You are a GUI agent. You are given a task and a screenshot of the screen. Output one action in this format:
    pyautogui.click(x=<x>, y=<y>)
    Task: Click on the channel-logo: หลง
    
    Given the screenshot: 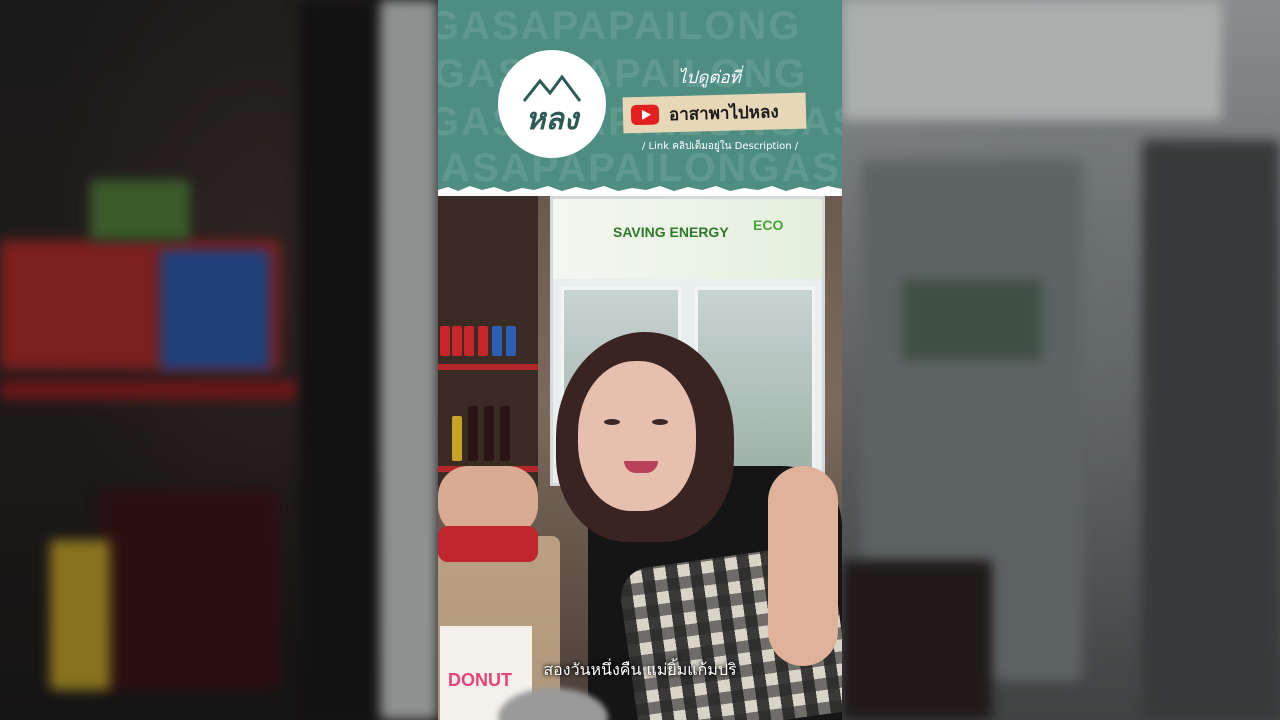 What is the action you would take?
    pyautogui.click(x=552, y=104)
    